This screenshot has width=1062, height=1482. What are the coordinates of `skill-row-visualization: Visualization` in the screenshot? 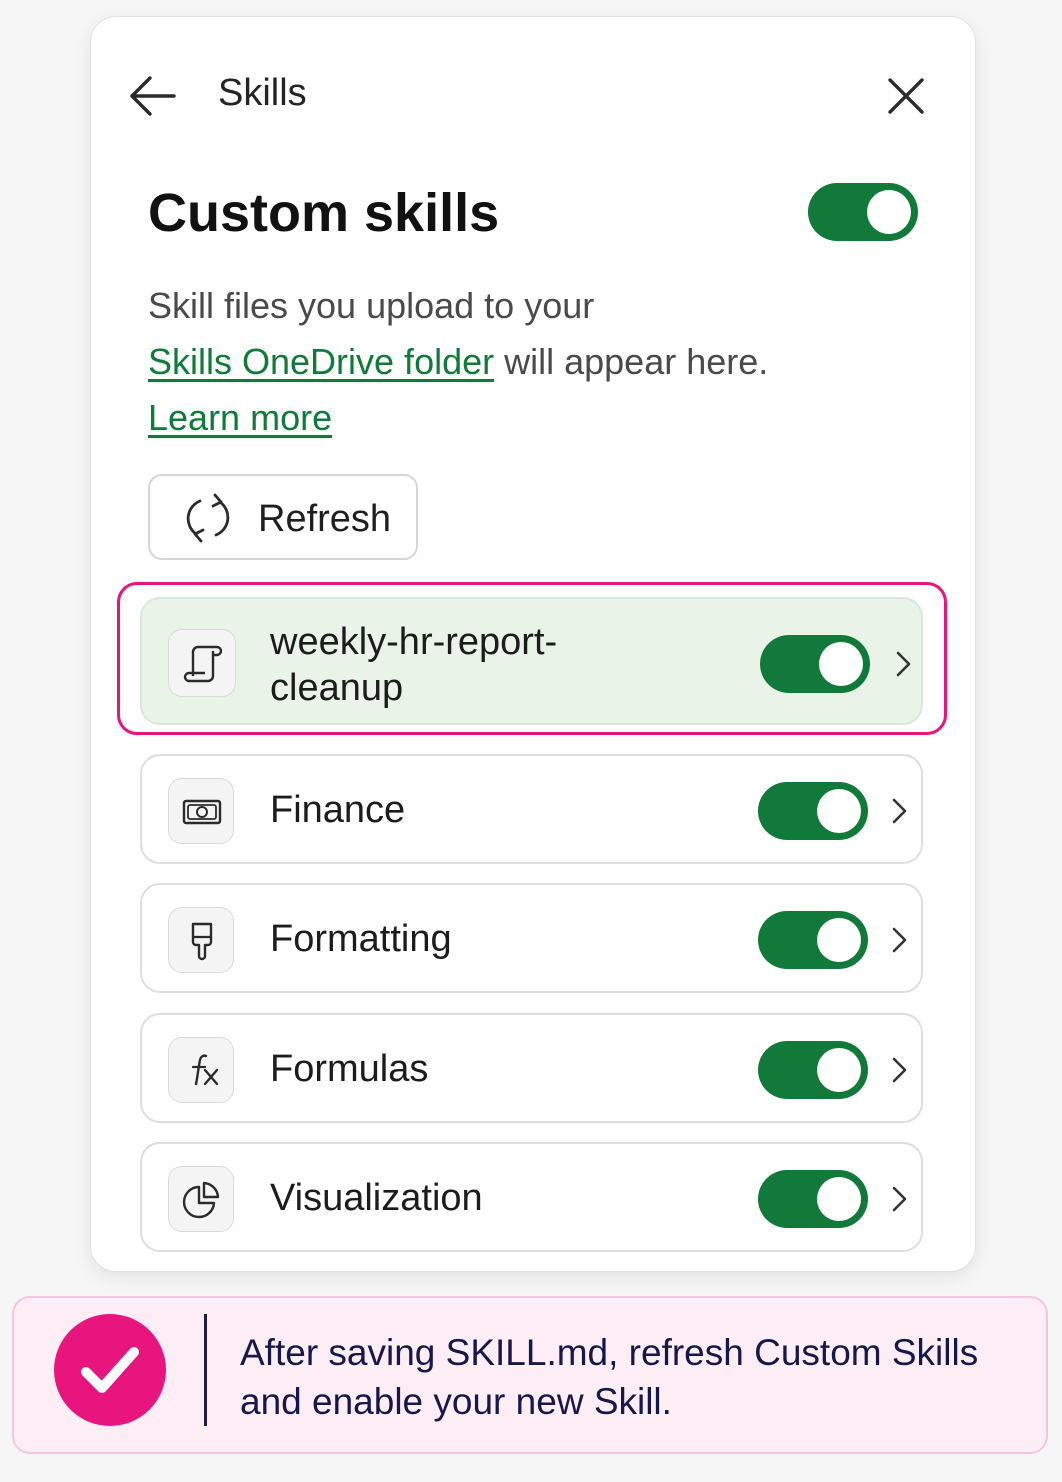 It's located at (531, 1197).